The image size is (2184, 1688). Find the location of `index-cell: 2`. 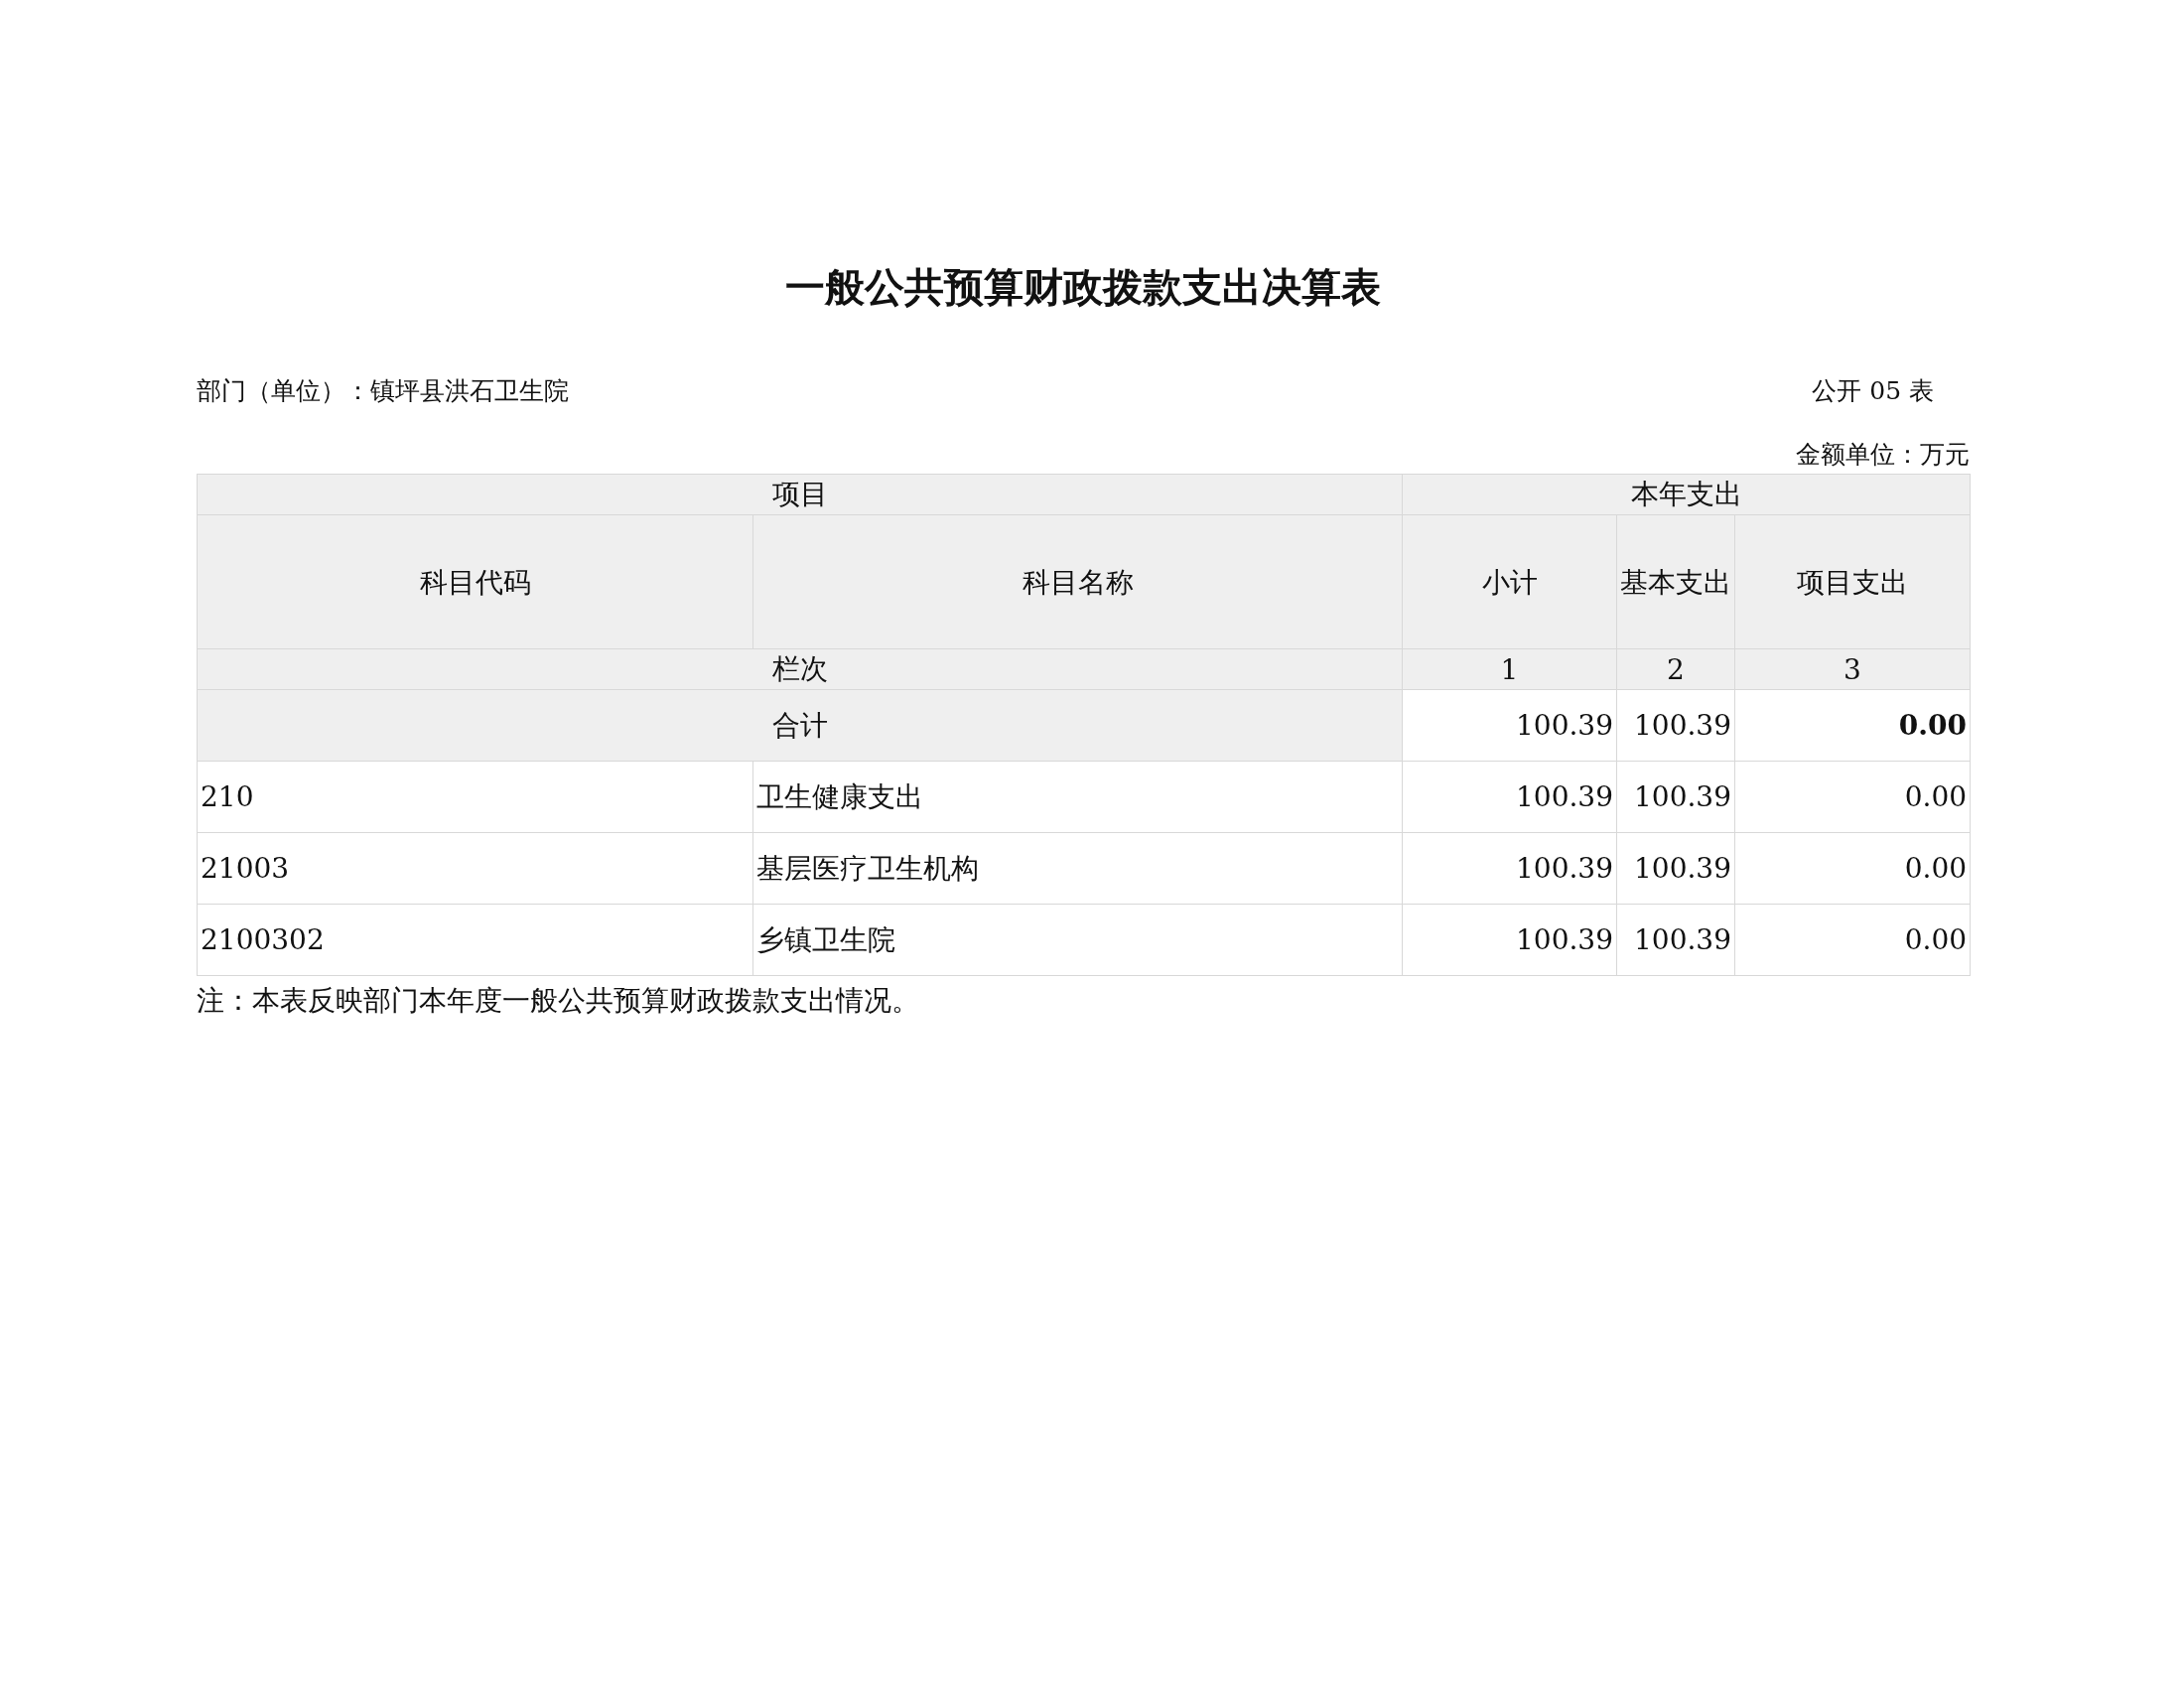

index-cell: 2 is located at coordinates (1675, 669).